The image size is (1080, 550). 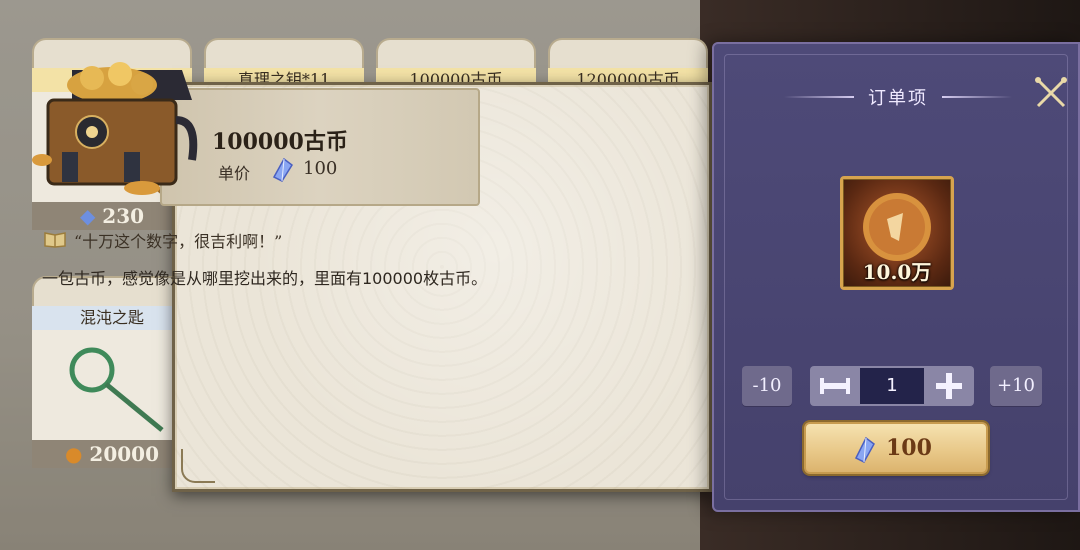 I want to click on minus-icon, so click(x=835, y=386).